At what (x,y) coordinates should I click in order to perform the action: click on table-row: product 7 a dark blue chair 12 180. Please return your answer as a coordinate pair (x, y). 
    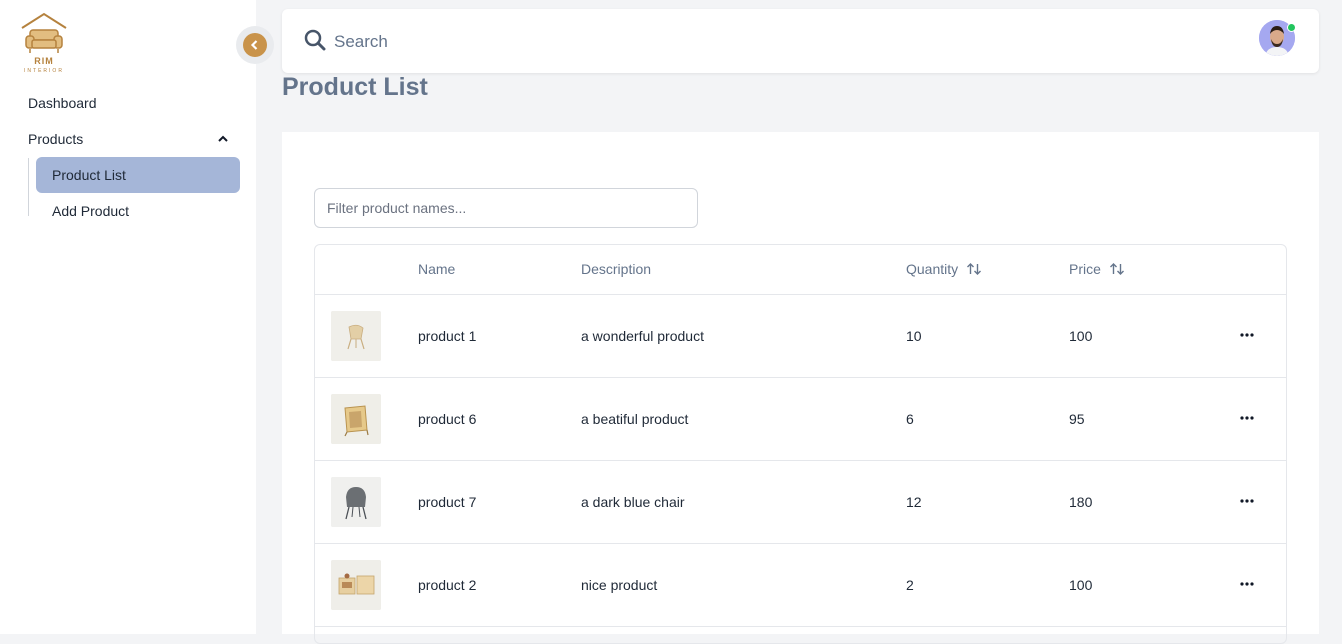
    Looking at the image, I should click on (800, 502).